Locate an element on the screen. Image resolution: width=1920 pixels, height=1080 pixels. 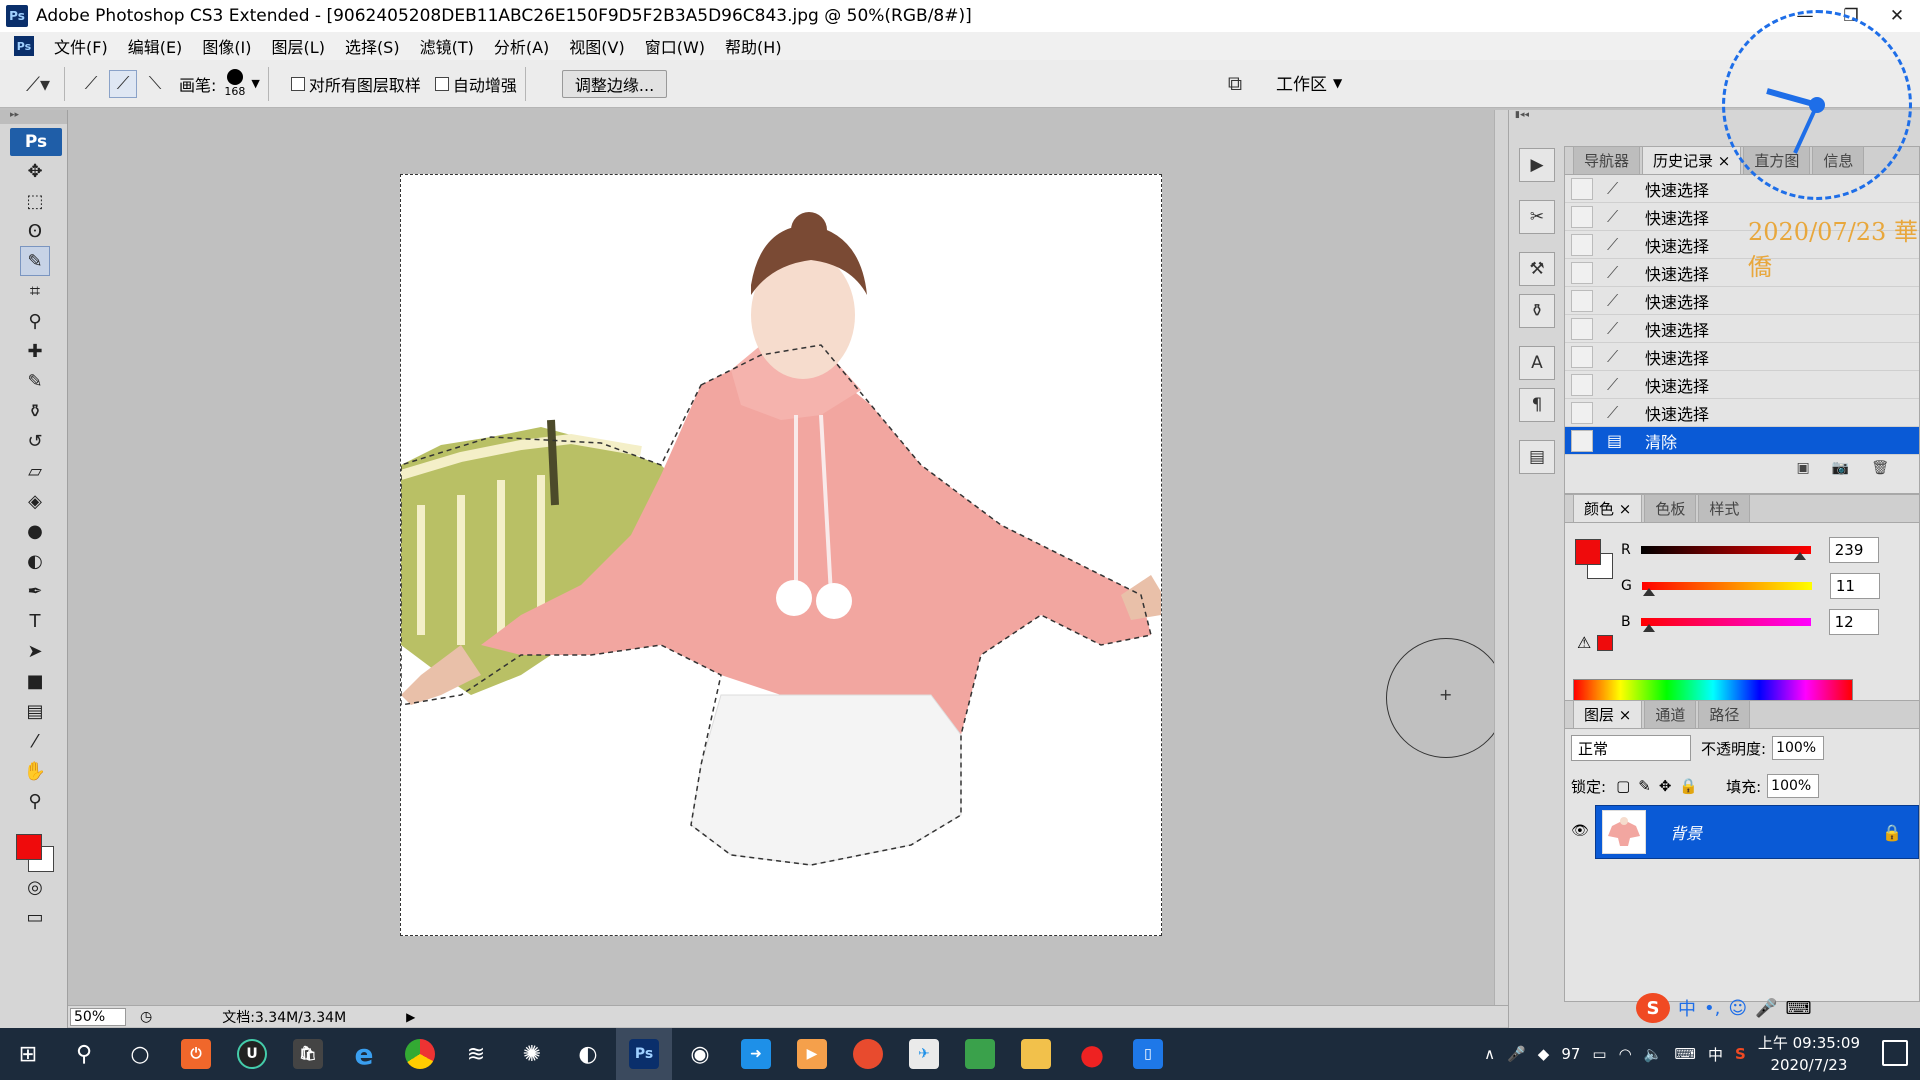
sample-all-layers-checkbox: 对所有图层取样 is located at coordinates (355, 84).